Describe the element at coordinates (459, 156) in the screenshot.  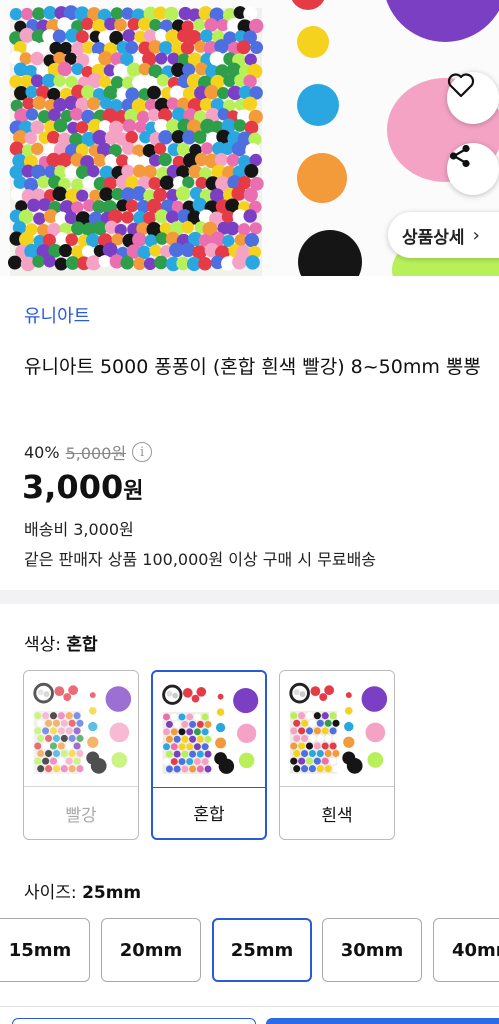
I see `share-icon` at that location.